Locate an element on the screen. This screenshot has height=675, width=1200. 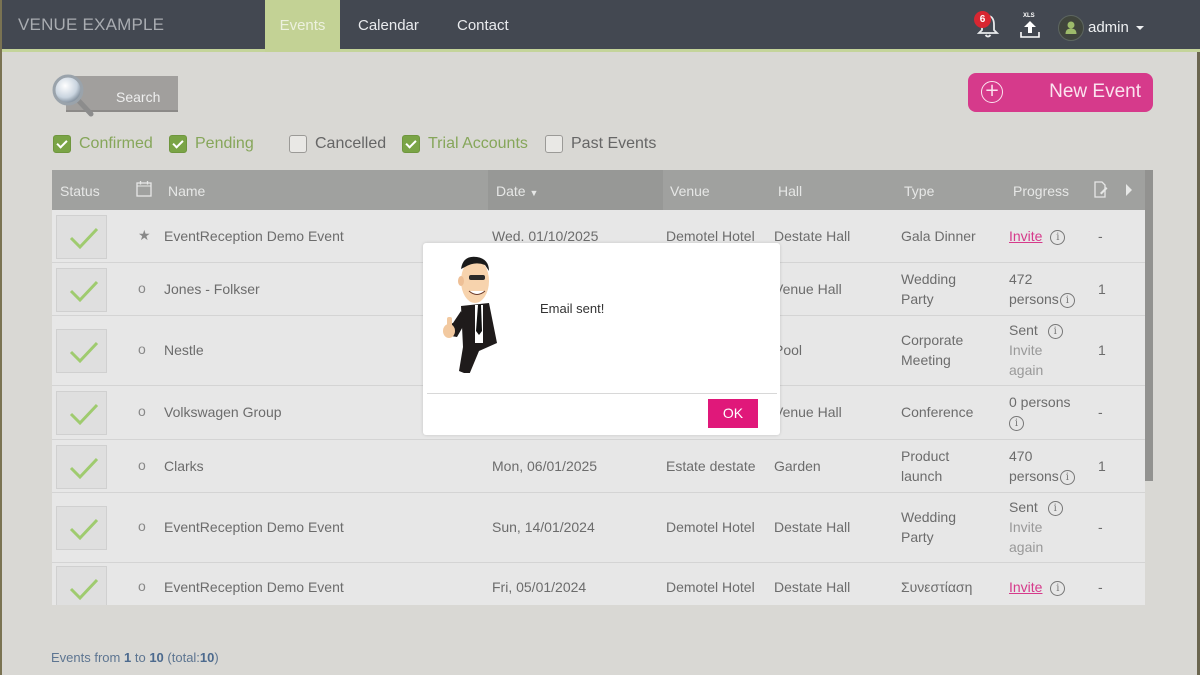
event-name: Clarks is located at coordinates (184, 466).